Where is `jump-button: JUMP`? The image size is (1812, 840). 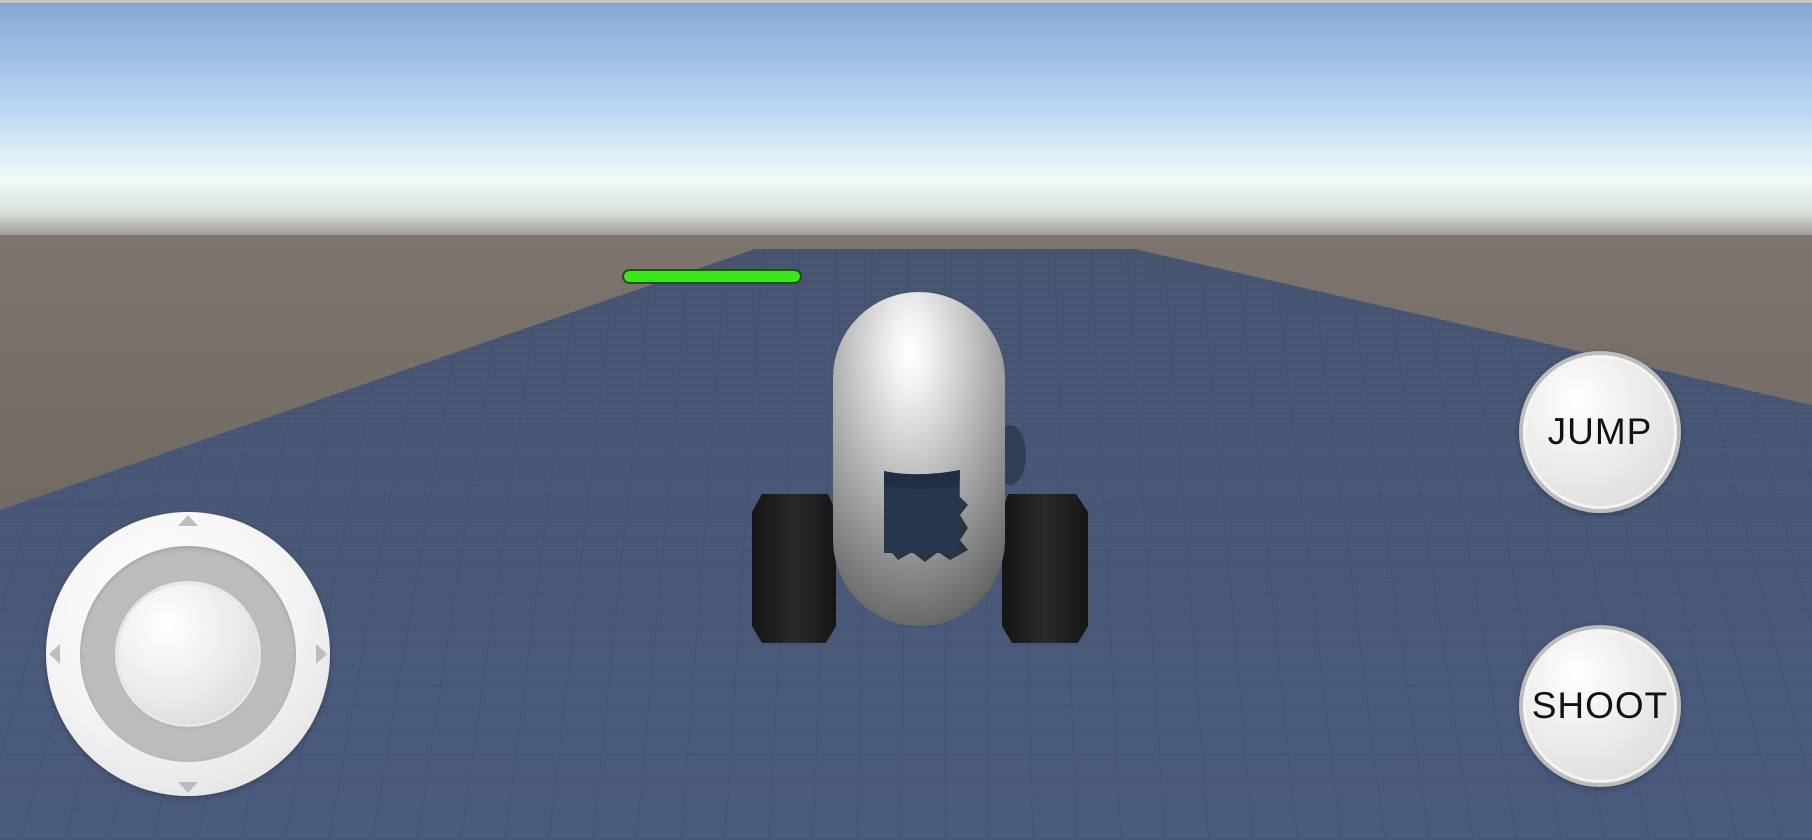 jump-button: JUMP is located at coordinates (1600, 432).